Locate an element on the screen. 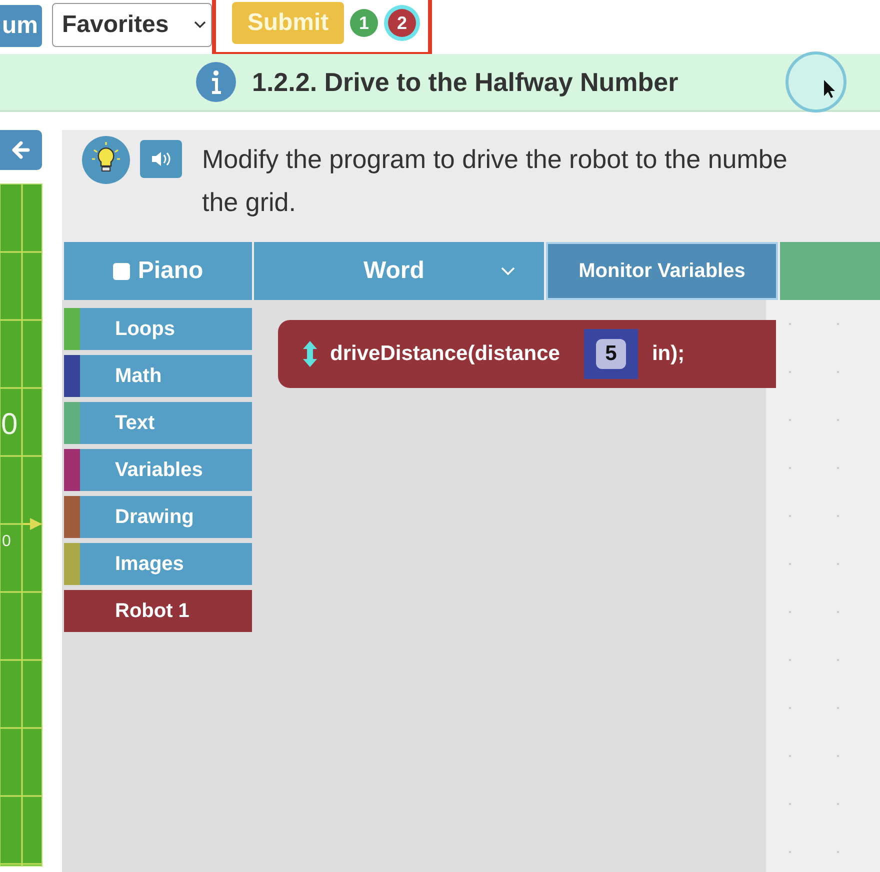  code-text: driveDistance(distance is located at coordinates (445, 354).